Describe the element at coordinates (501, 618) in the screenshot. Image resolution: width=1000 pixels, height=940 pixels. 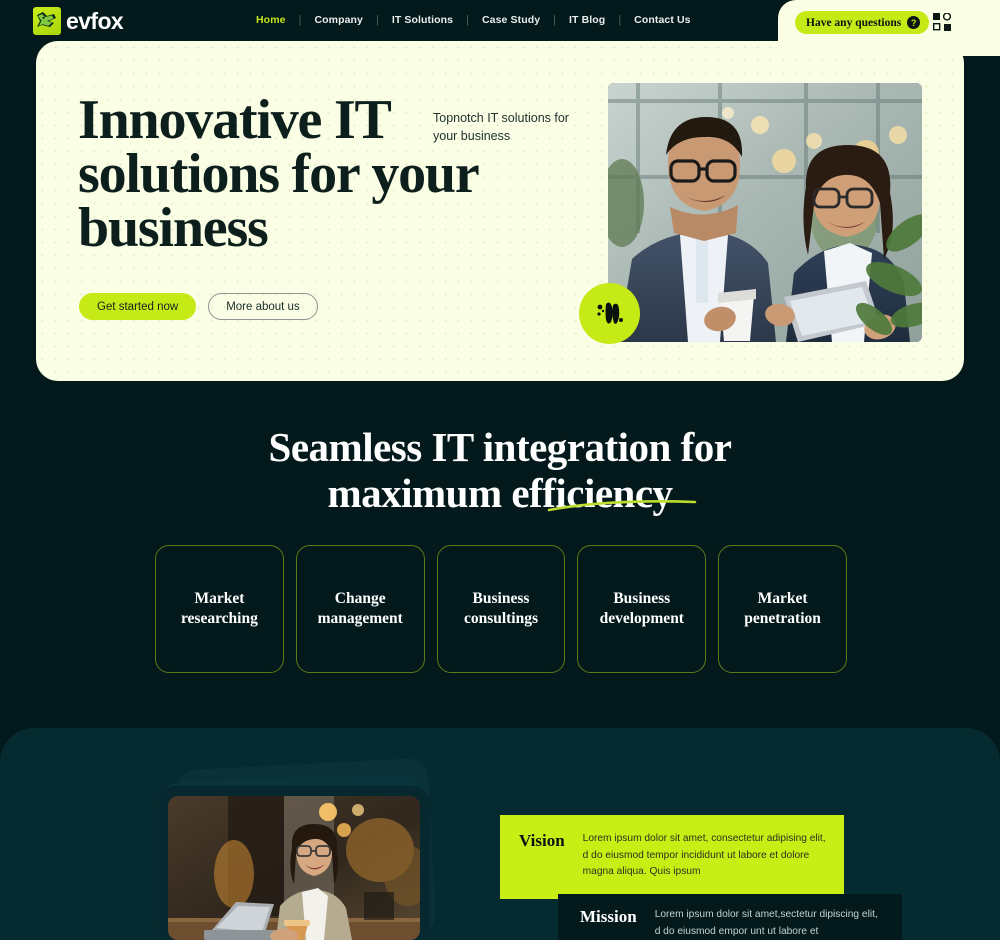
I see `service-card-line2: consultings` at that location.